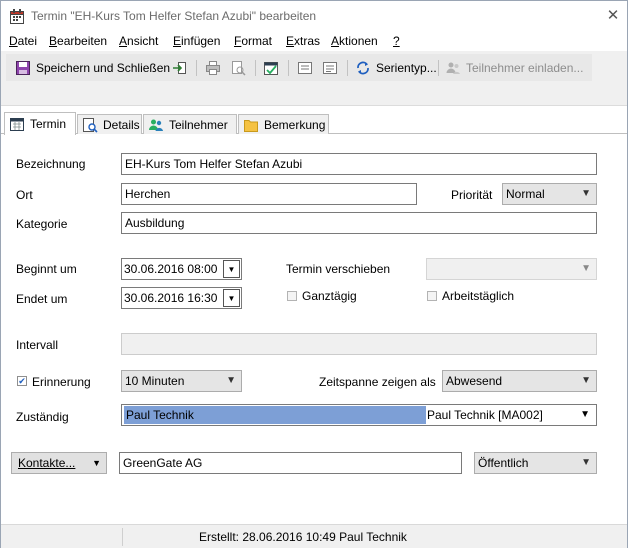 The width and height of the screenshot is (628, 548). I want to click on menu-help: ?, so click(396, 41).